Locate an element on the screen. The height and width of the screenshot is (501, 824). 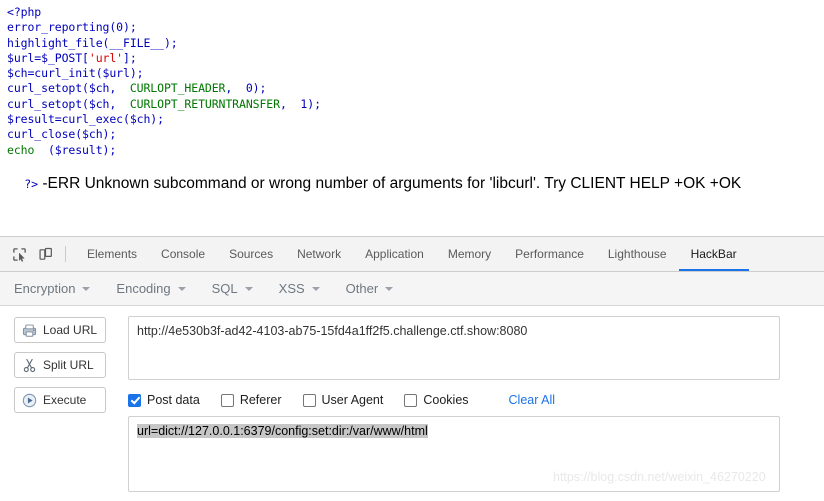
checkbox-box-post-data is located at coordinates (134, 400).